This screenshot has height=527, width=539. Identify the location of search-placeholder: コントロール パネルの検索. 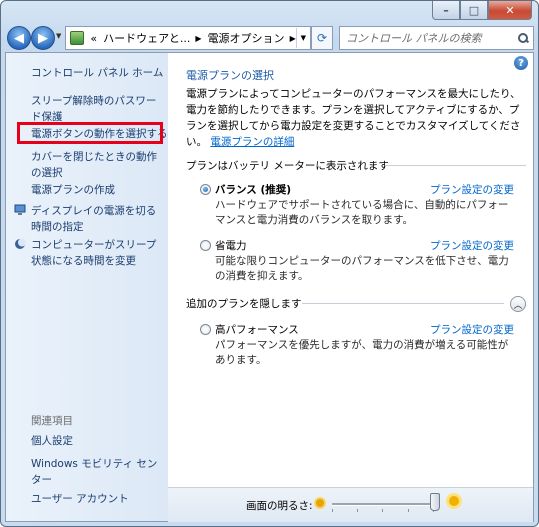
(414, 38).